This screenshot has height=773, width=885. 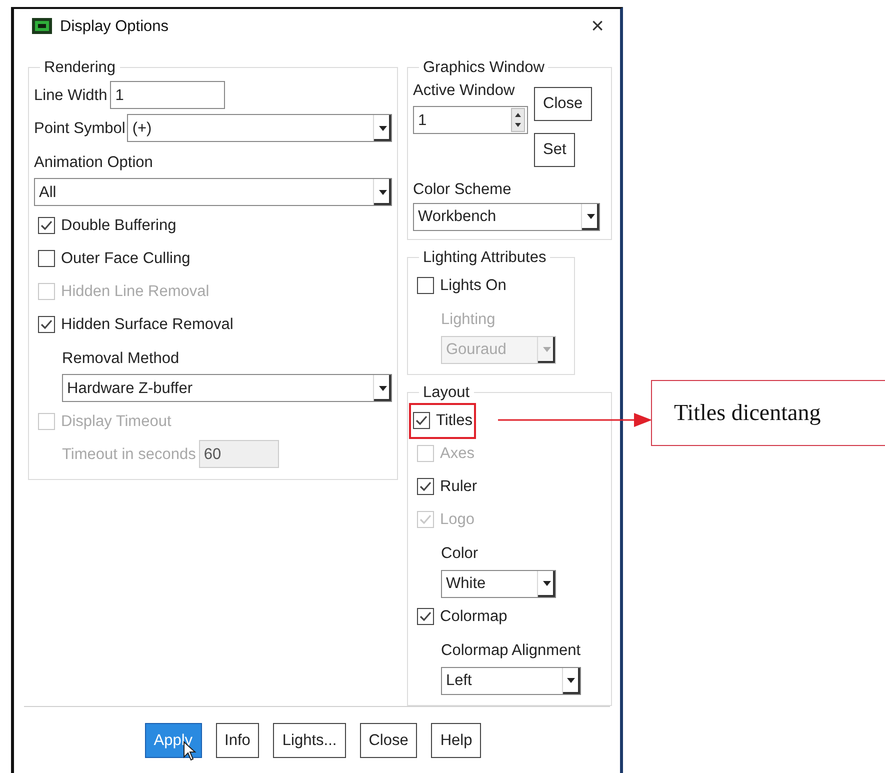 What do you see at coordinates (473, 286) in the screenshot?
I see `checkbox-label: Lights On` at bounding box center [473, 286].